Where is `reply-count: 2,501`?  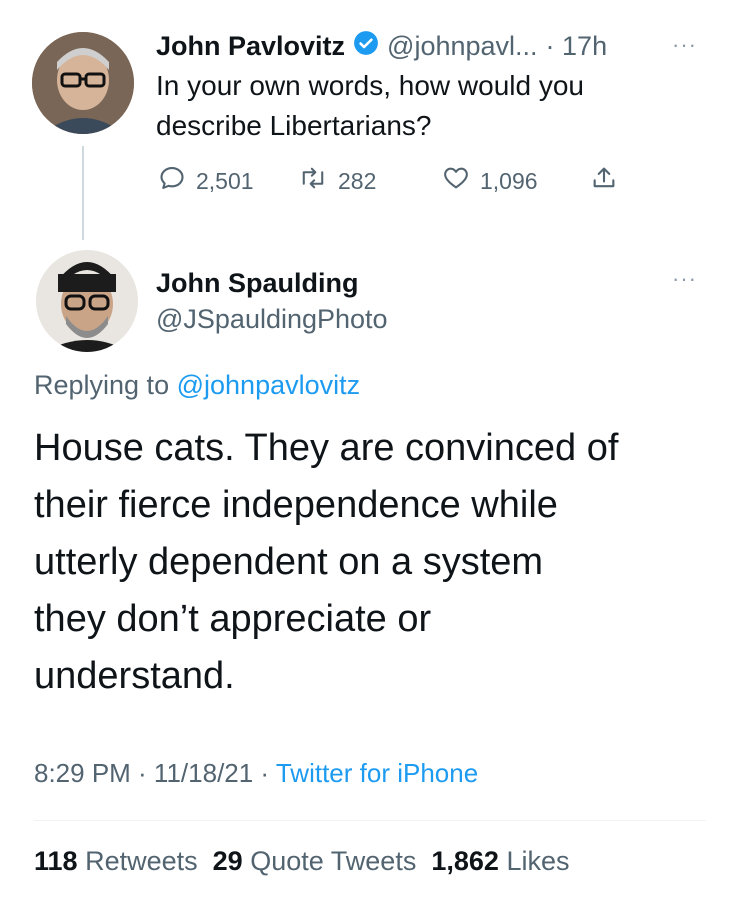
reply-count: 2,501 is located at coordinates (225, 180).